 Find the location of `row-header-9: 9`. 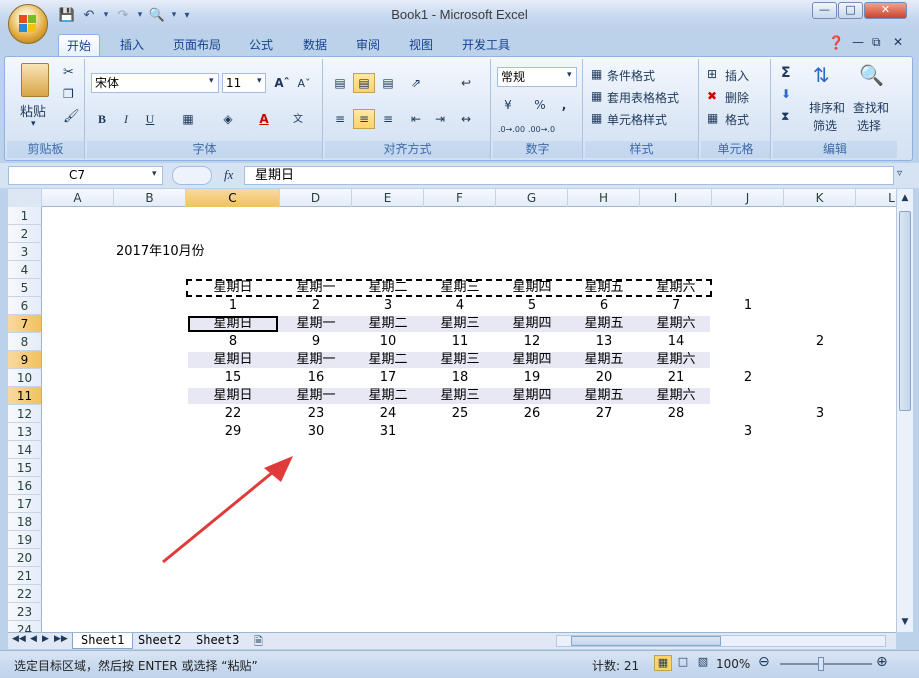

row-header-9: 9 is located at coordinates (25, 360).